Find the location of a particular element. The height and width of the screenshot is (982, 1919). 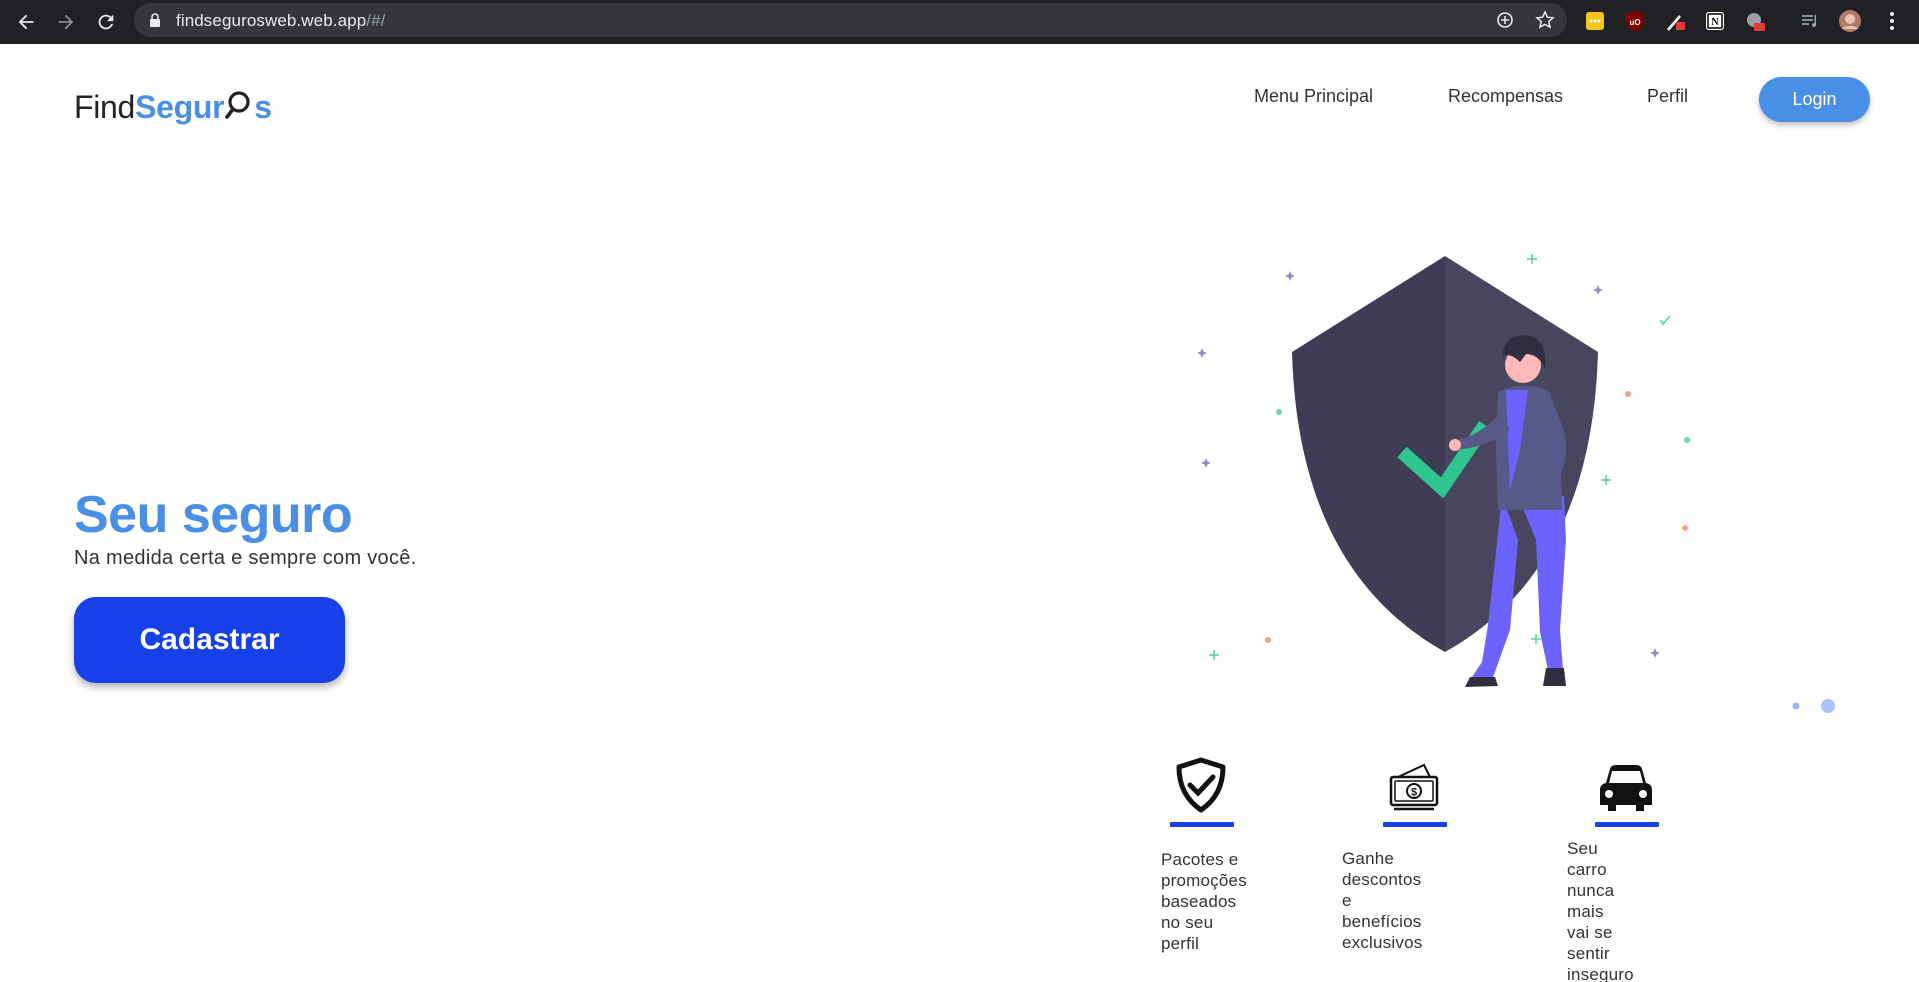

forward-button is located at coordinates (66, 22).